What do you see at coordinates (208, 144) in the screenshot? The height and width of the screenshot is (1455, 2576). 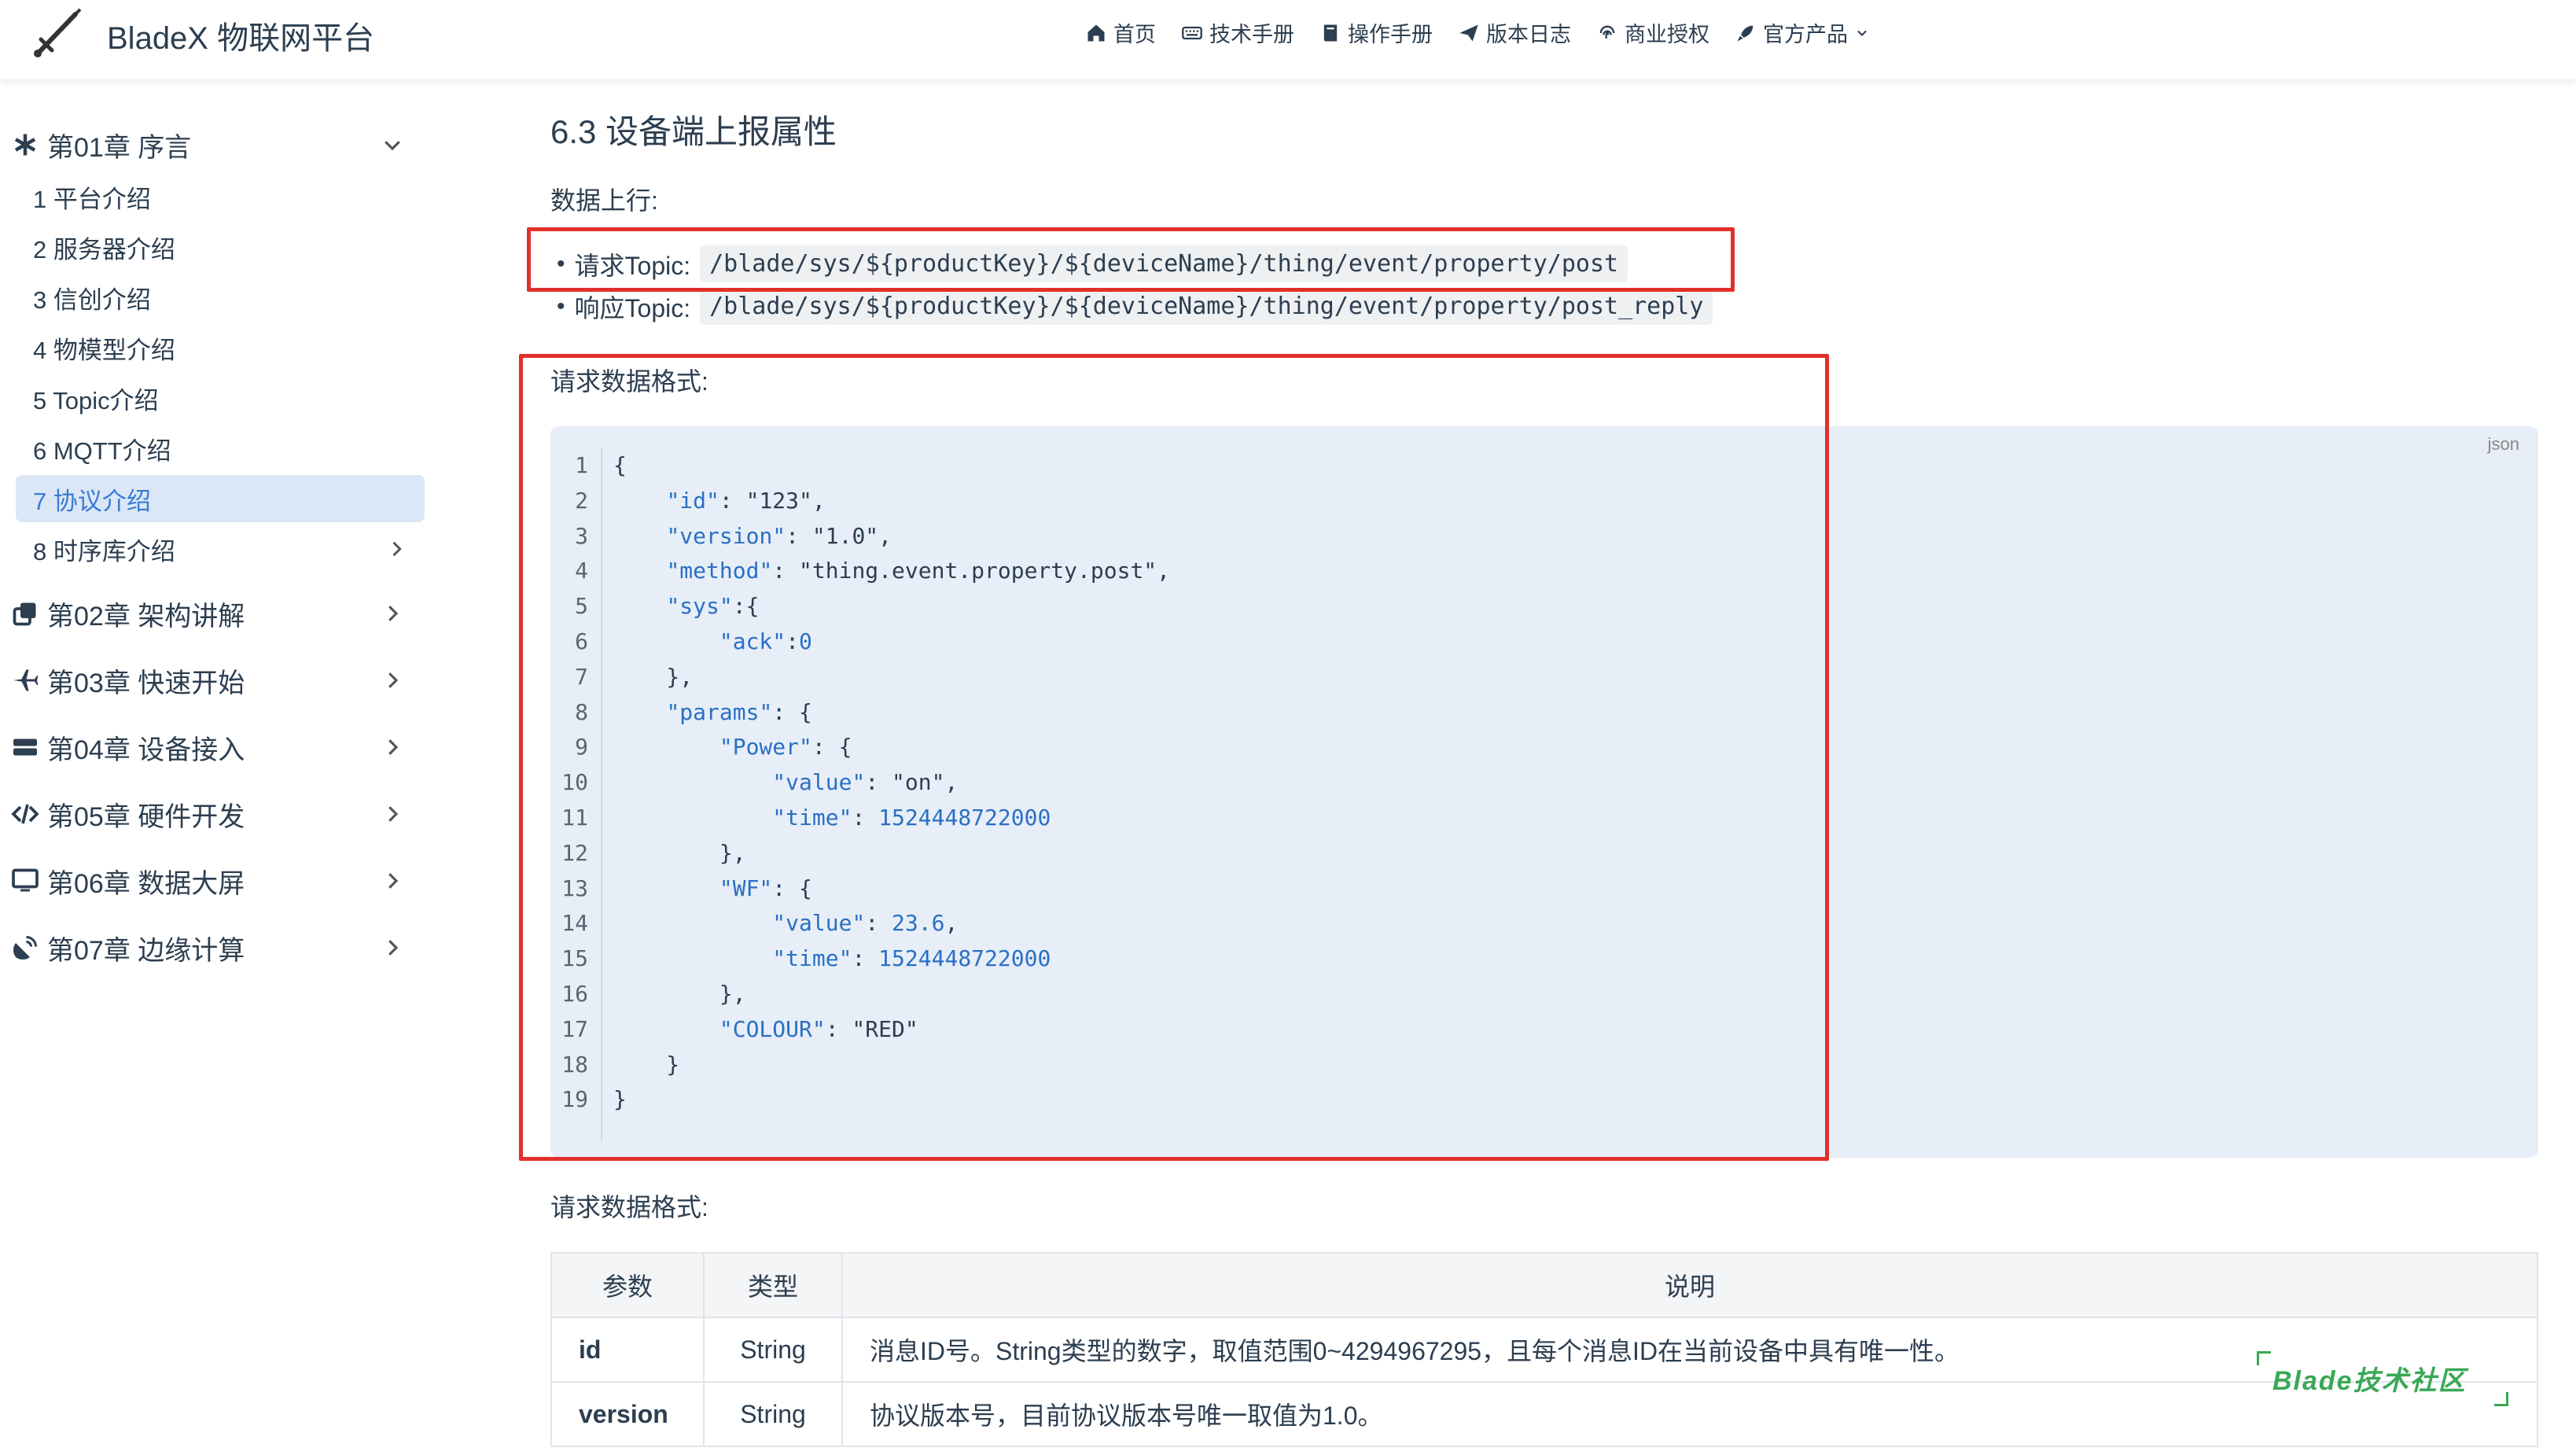 I see `sidebar-chapter-01: 第01章 序言` at bounding box center [208, 144].